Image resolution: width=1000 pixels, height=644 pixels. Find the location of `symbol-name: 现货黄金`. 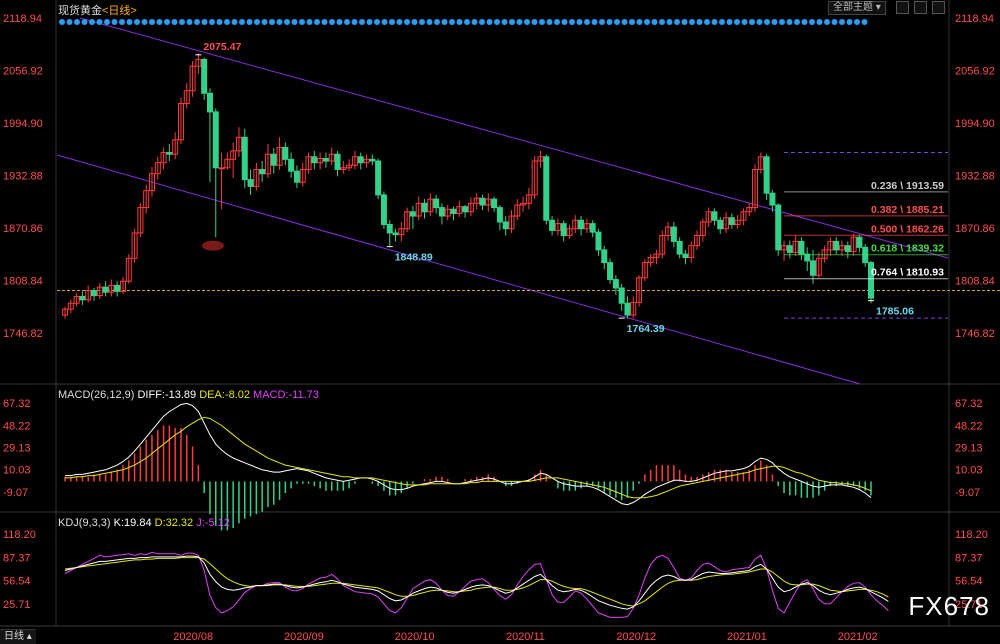

symbol-name: 现货黄金 is located at coordinates (80, 11).